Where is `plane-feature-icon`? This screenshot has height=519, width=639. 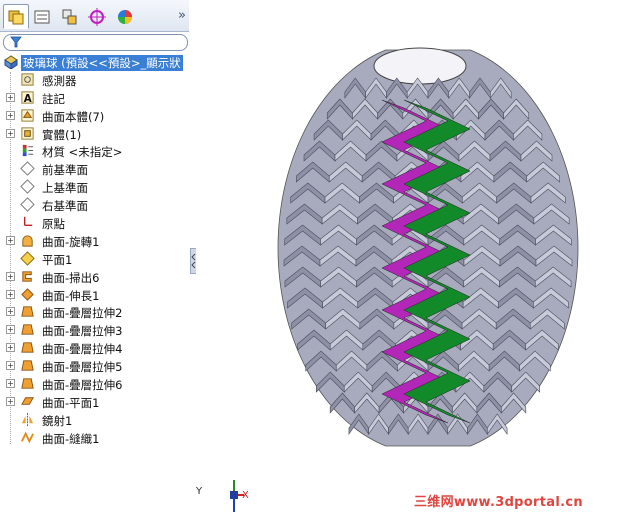 plane-feature-icon is located at coordinates (27, 258).